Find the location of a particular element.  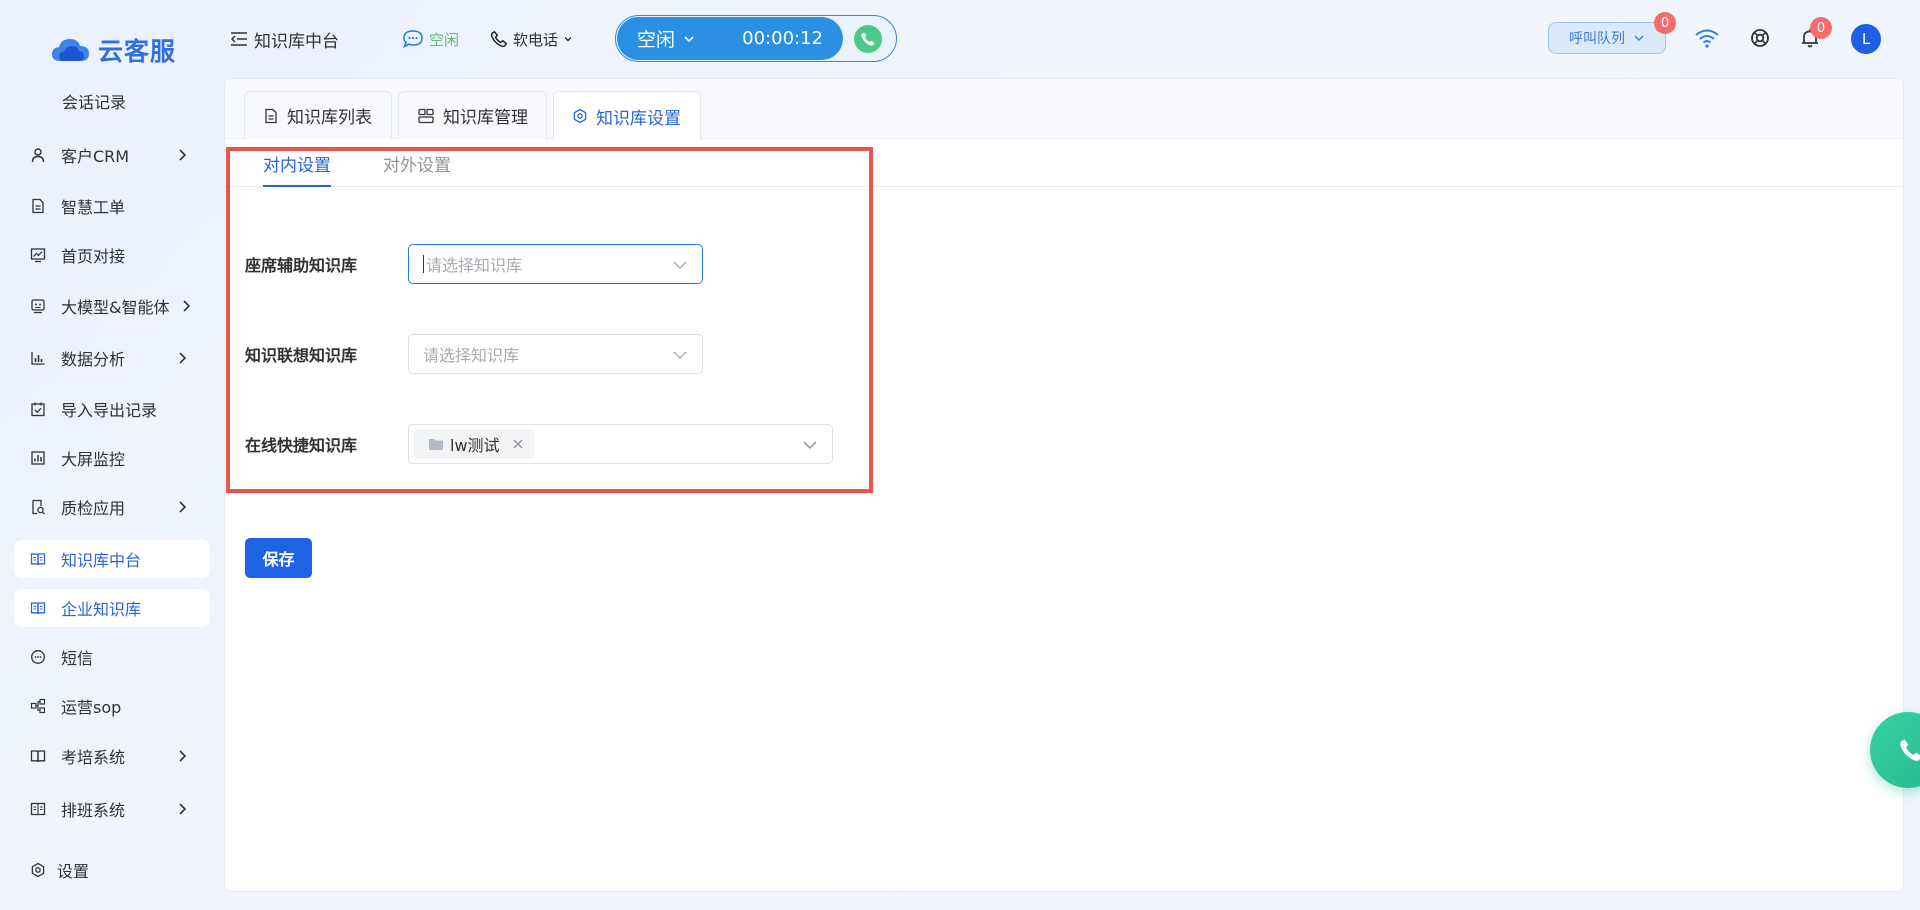

tab-knowledge-management: 知识库管理 is located at coordinates (472, 115).